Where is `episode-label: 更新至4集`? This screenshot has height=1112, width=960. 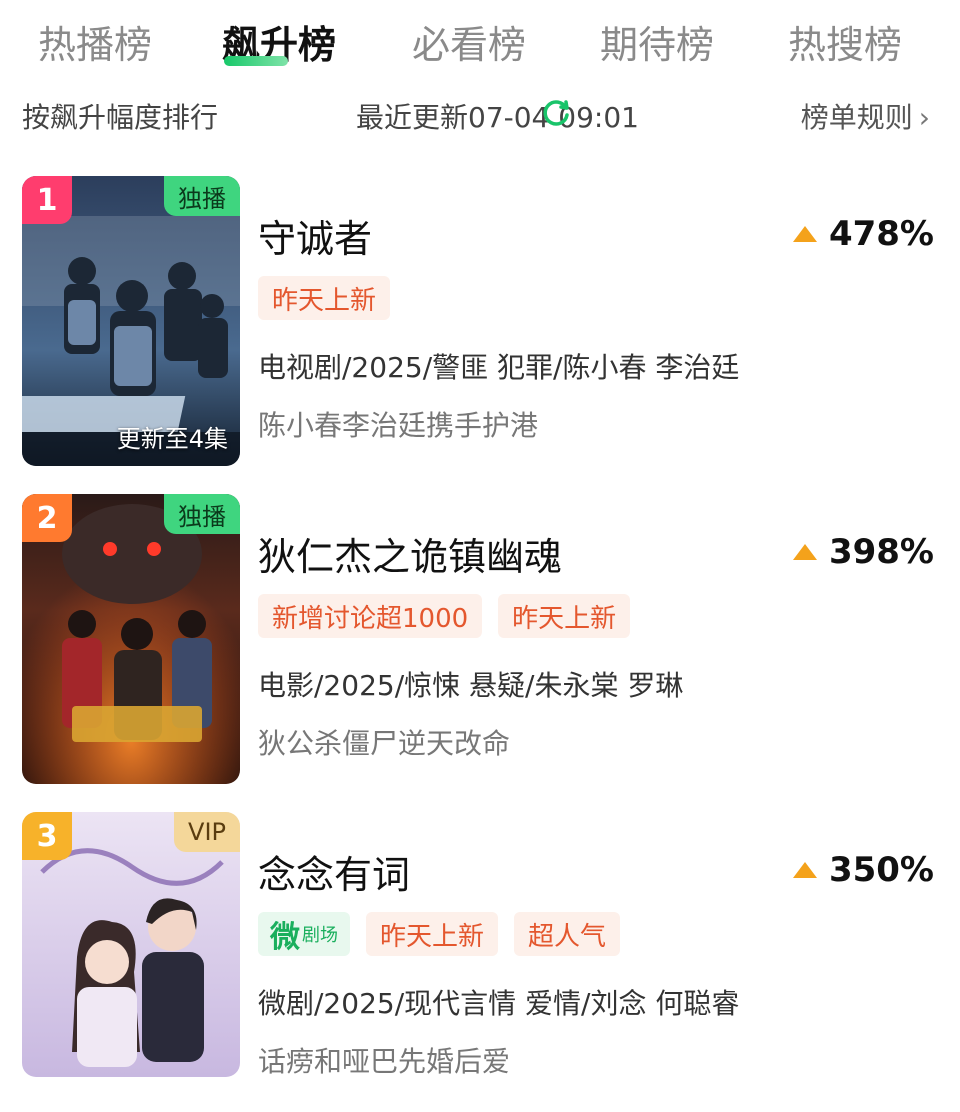
episode-label: 更新至4集 is located at coordinates (172, 439).